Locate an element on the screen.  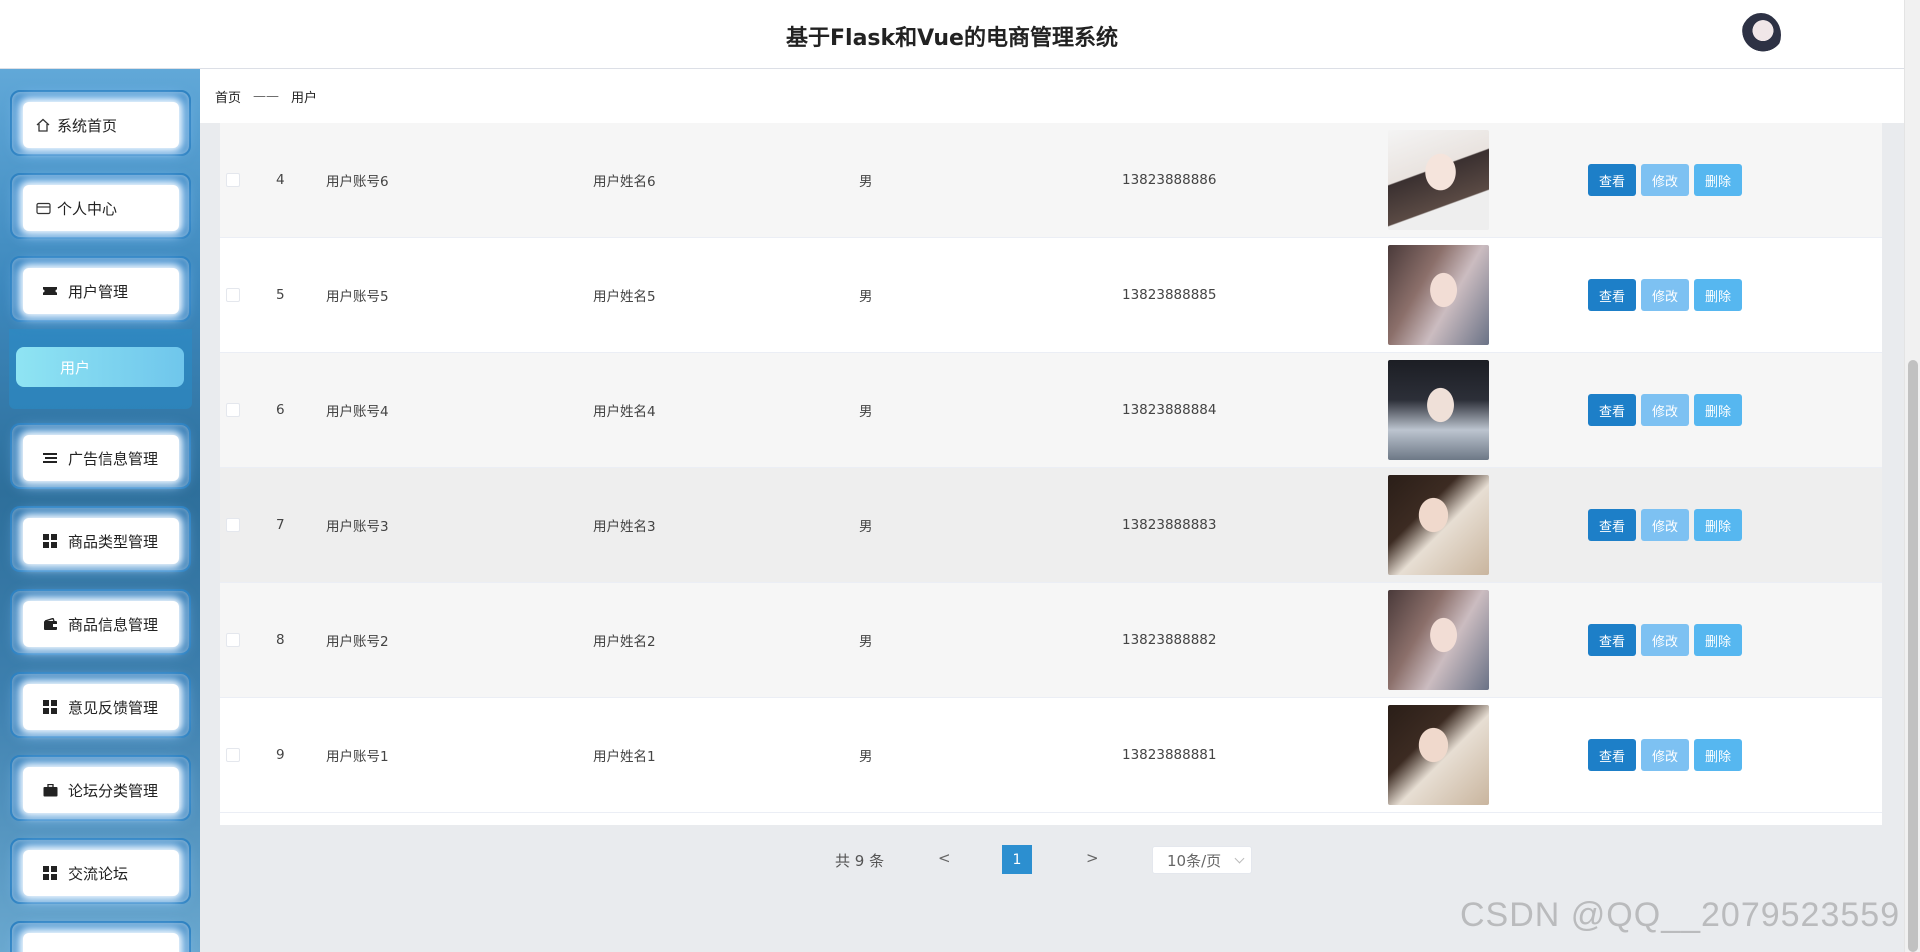
sidebar-item-forum: 交流论坛 is located at coordinates (101, 873).